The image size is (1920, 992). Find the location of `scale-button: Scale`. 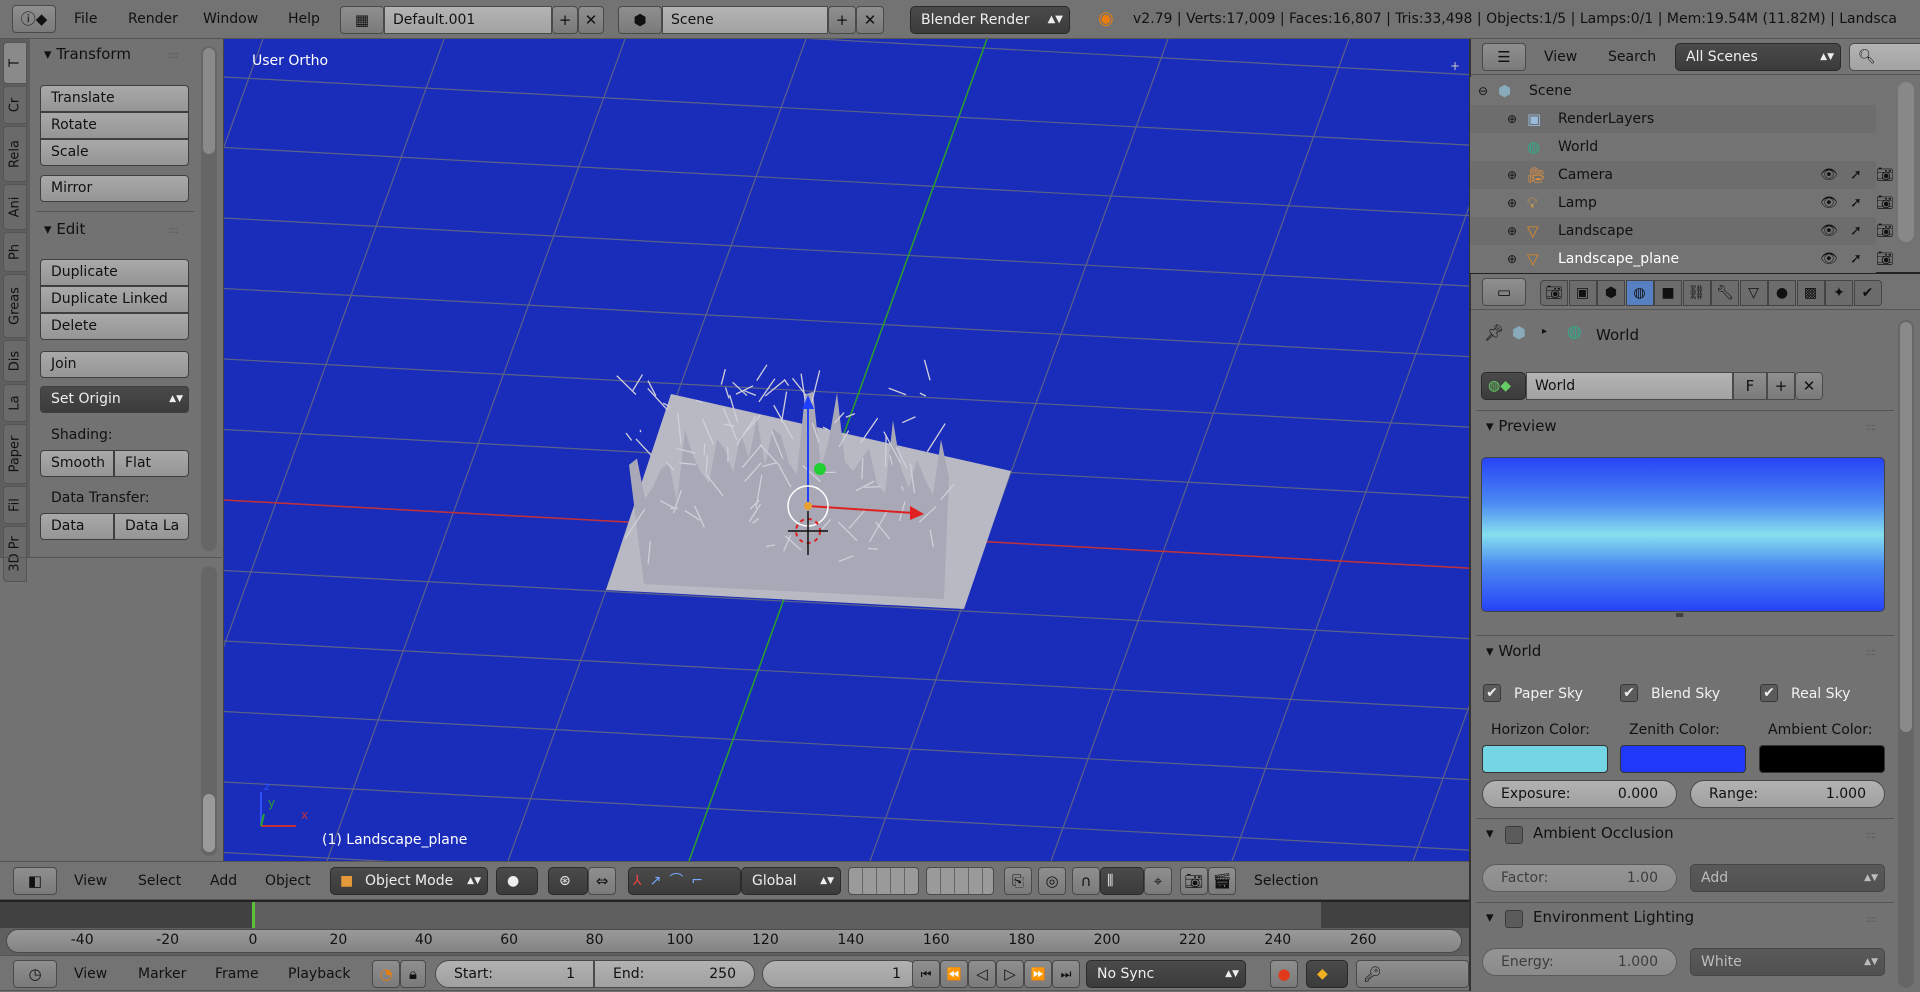

scale-button: Scale is located at coordinates (114, 152).